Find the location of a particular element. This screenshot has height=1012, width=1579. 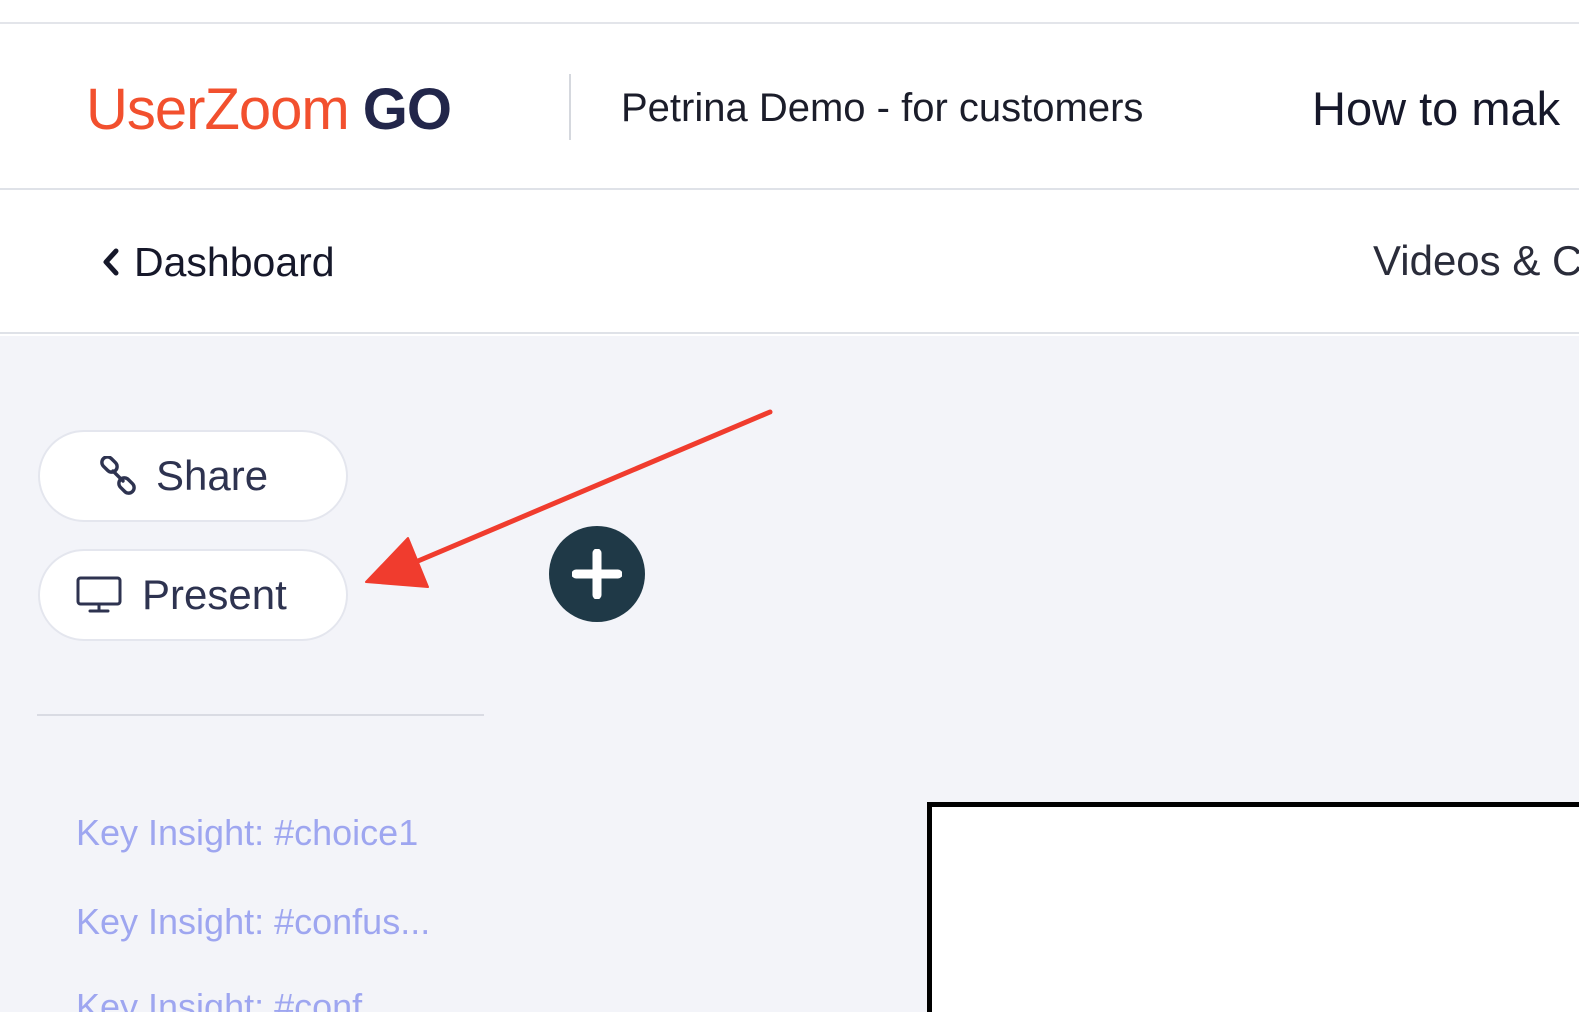

share-button: Share is located at coordinates (193, 476).